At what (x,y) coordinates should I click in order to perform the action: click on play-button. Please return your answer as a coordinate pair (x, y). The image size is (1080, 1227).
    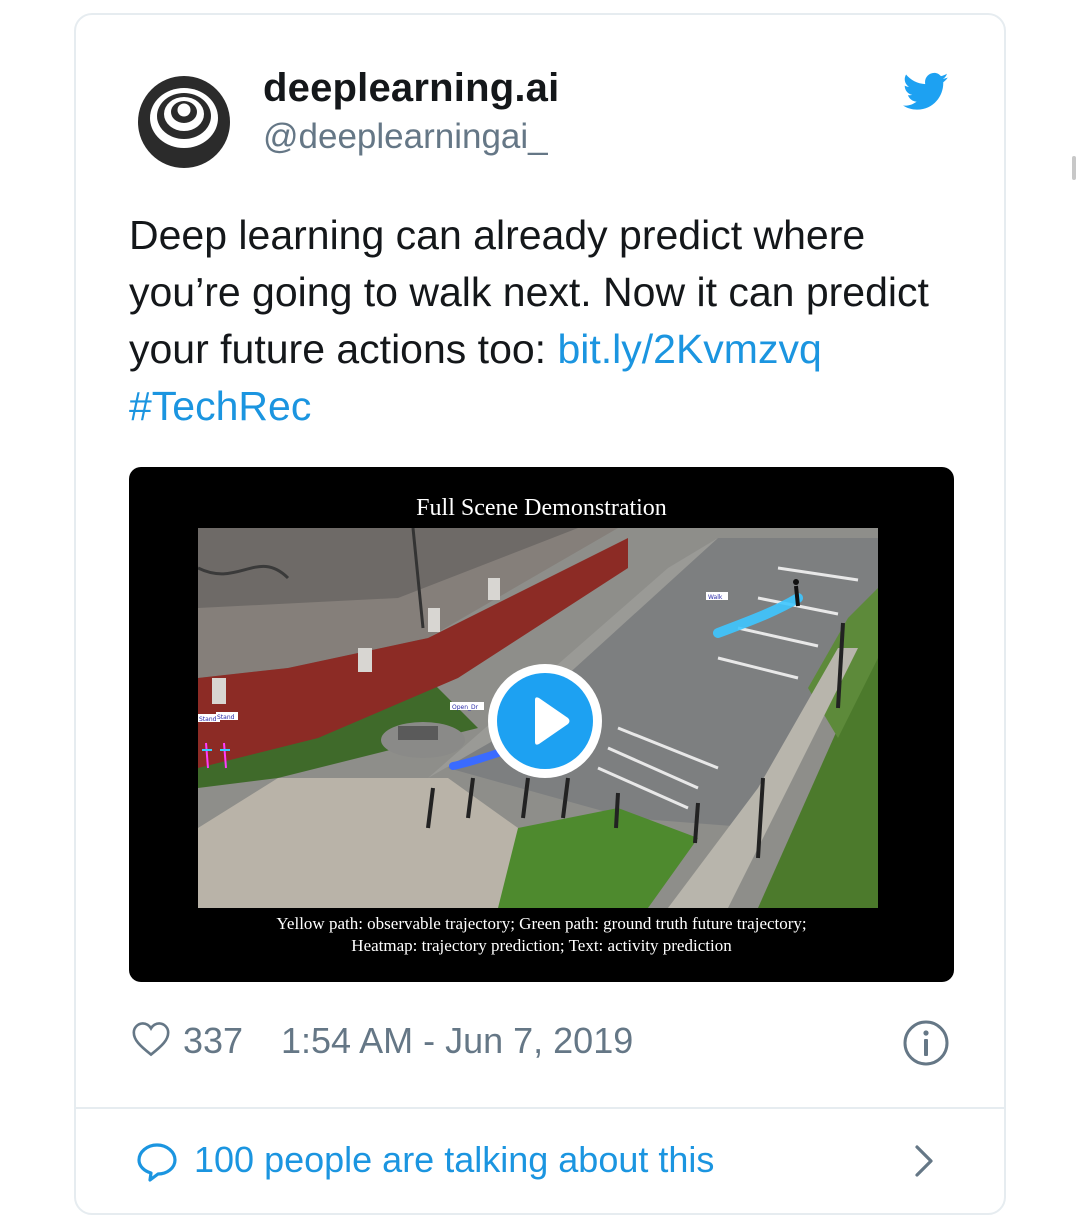
    Looking at the image, I should click on (545, 721).